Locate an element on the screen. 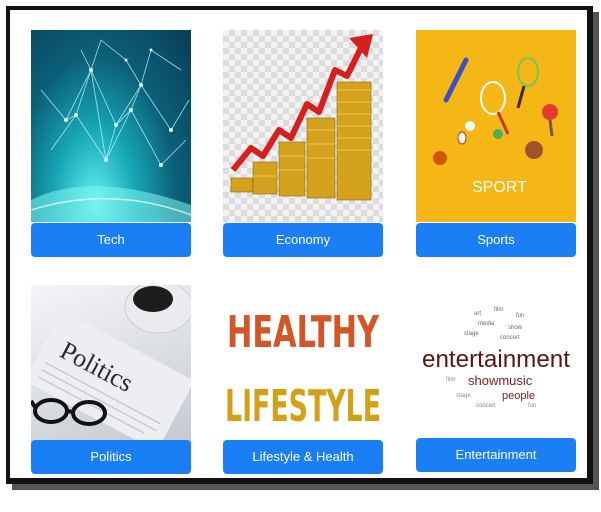 The image size is (601, 512). sports-equipment-graphic: SPORT is located at coordinates (495, 126).